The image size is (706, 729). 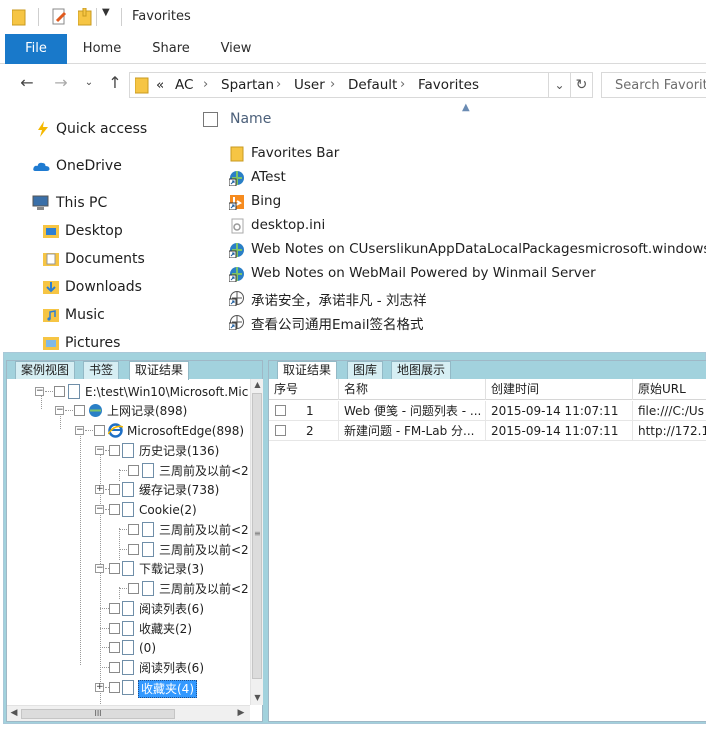 I want to click on tab-view: View, so click(x=236, y=49).